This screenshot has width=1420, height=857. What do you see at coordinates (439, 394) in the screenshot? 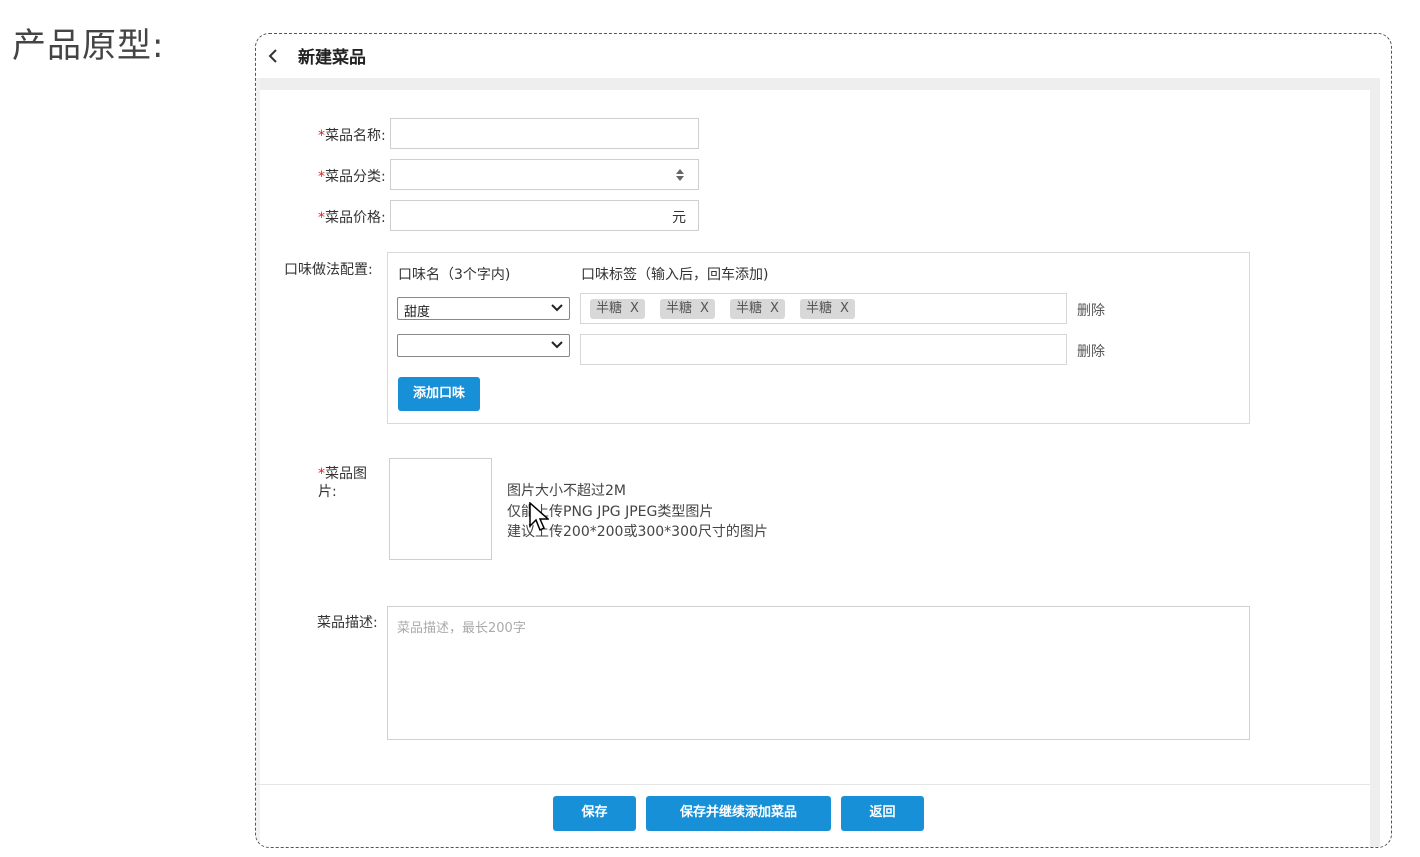
I see `add-flavor-button: 添加口味` at bounding box center [439, 394].